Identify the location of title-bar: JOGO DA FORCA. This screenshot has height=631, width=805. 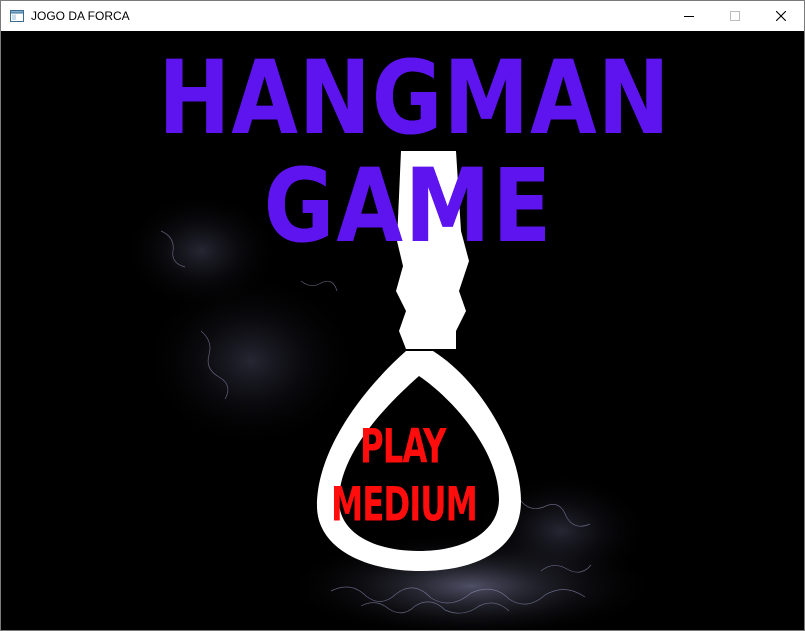
(402, 16).